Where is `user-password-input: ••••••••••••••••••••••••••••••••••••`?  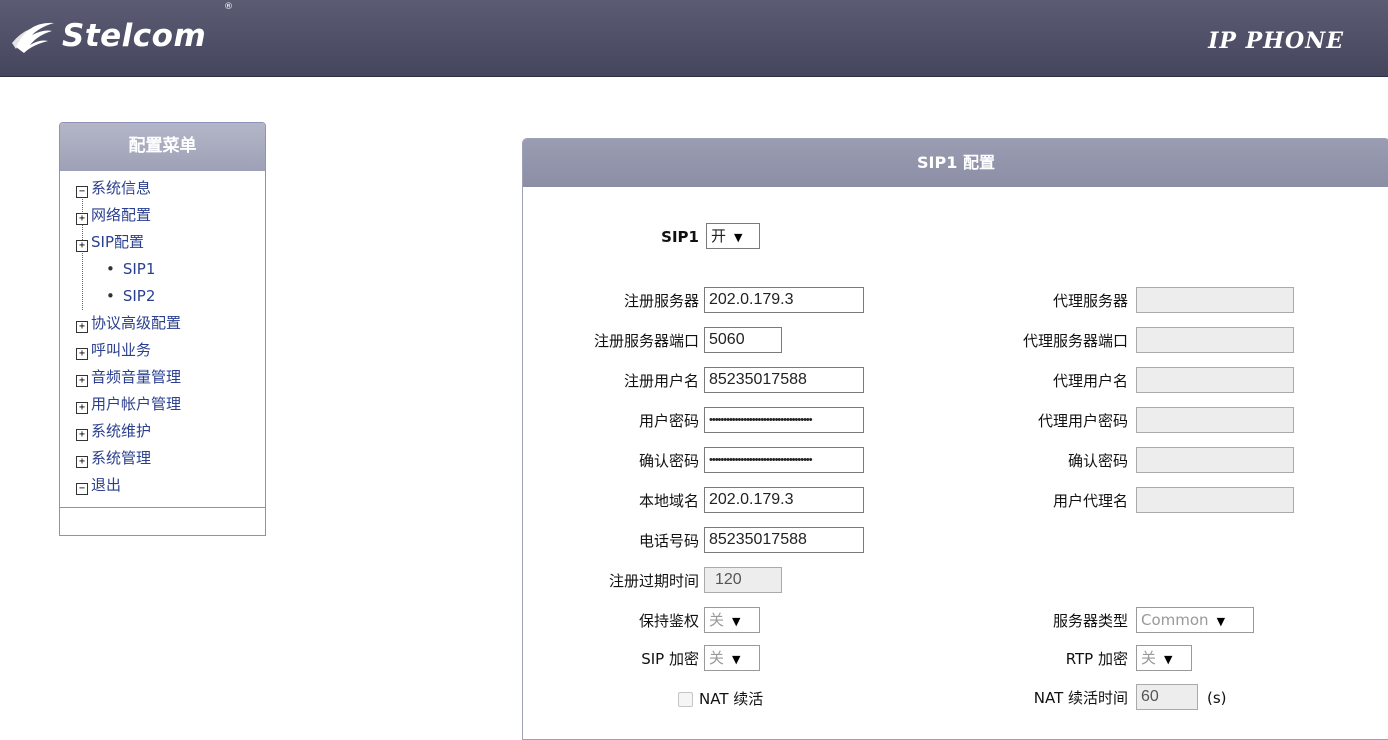
user-password-input: •••••••••••••••••••••••••••••••••••• is located at coordinates (784, 420).